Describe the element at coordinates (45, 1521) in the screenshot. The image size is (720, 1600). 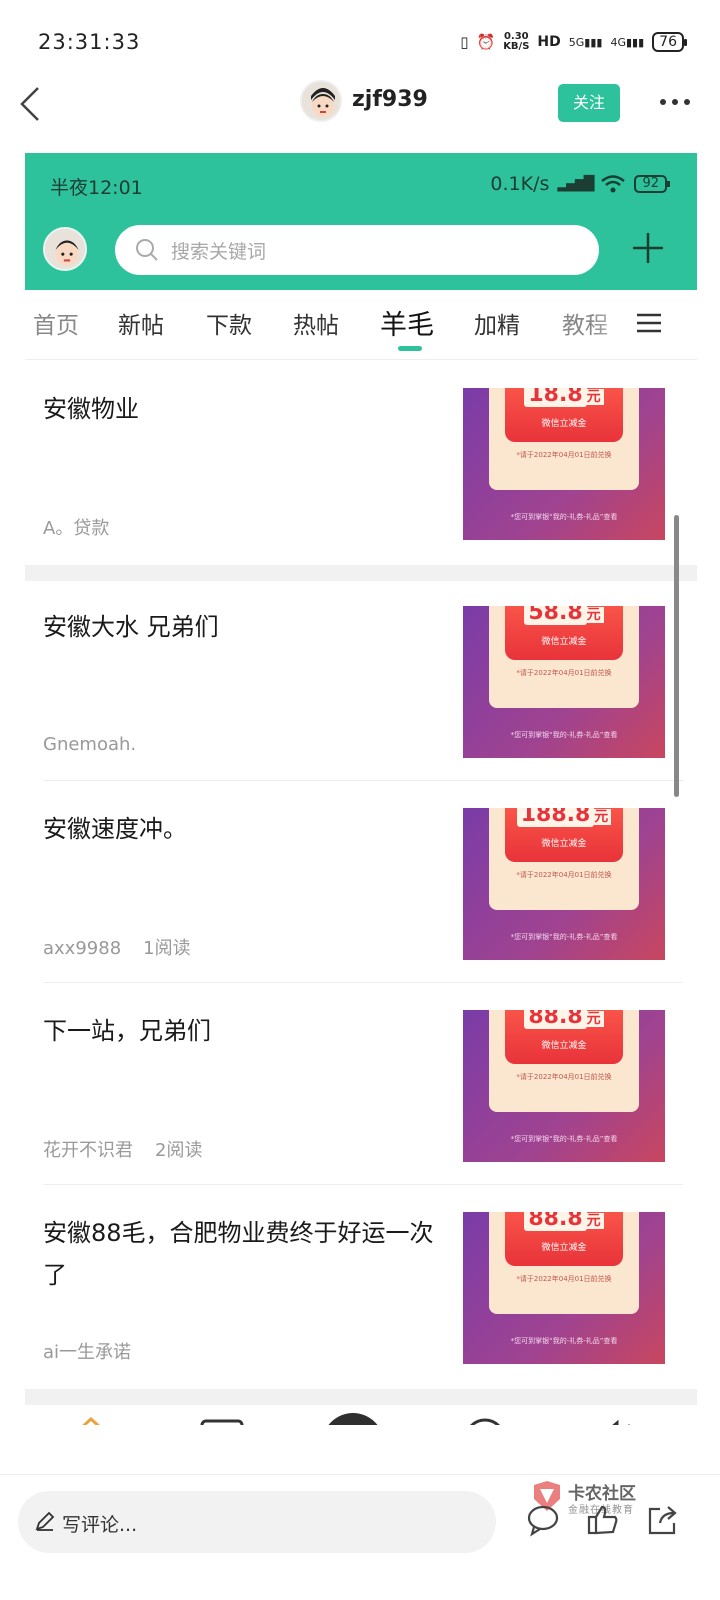
I see `pen-icon` at that location.